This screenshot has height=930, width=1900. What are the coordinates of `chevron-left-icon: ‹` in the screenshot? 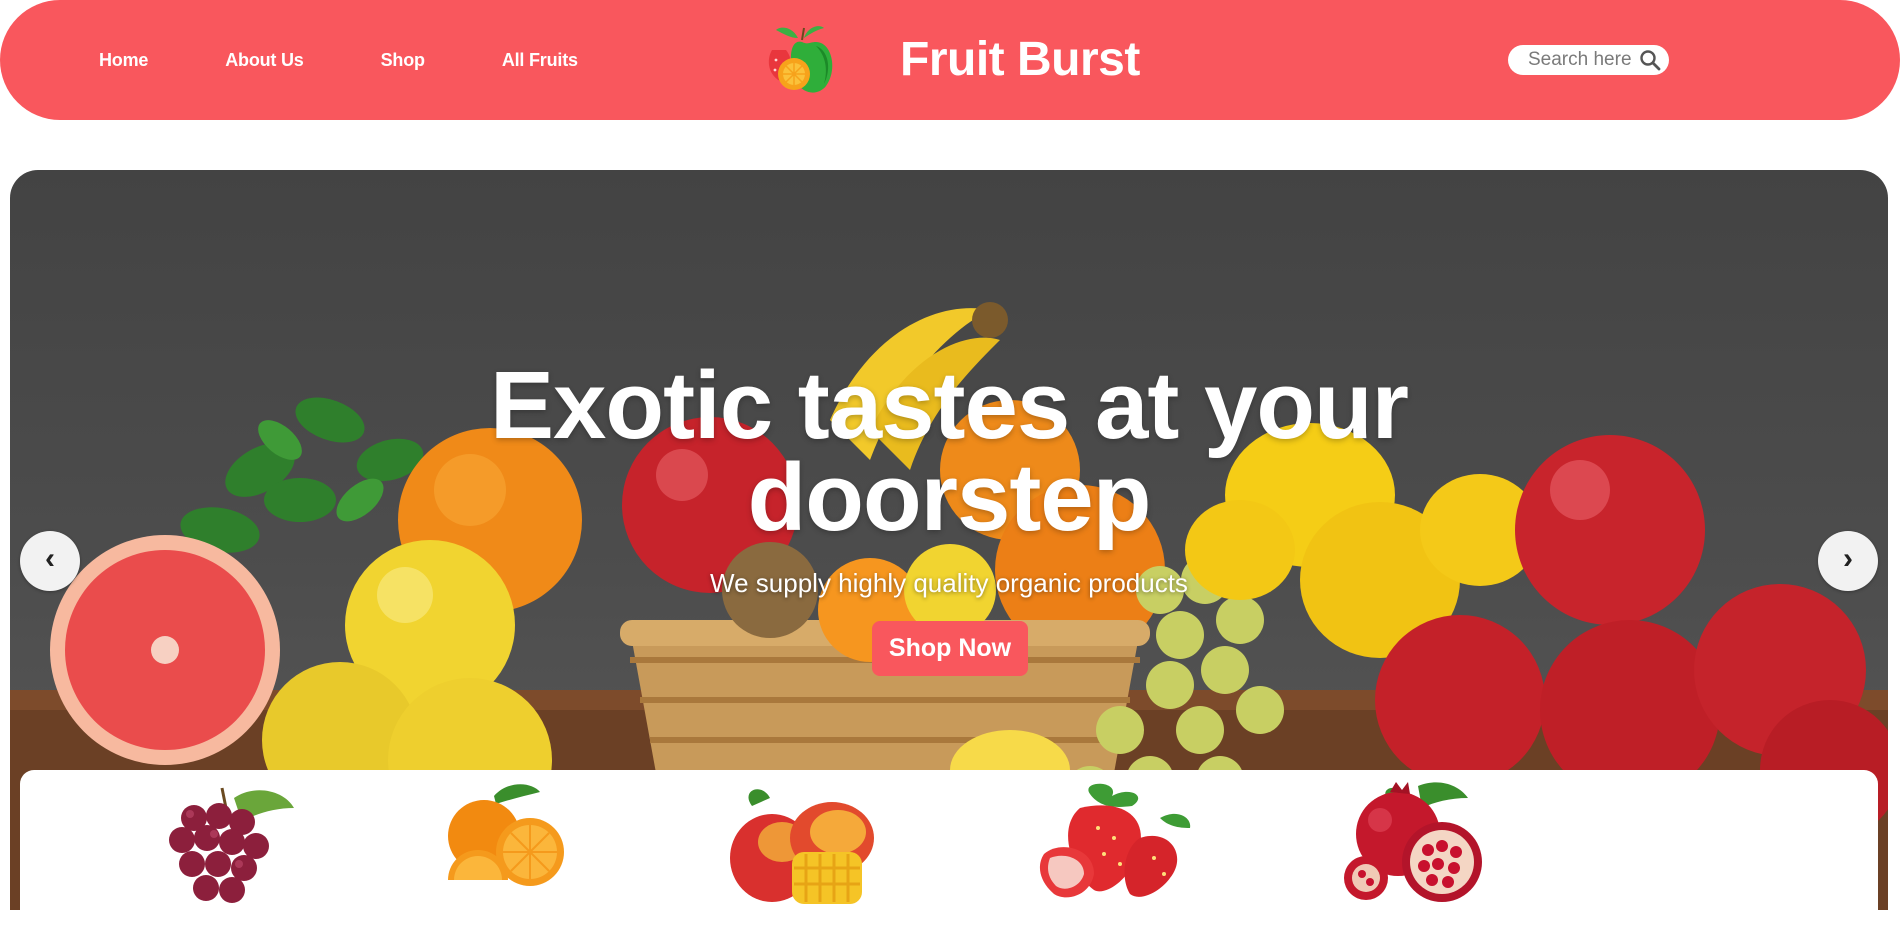 It's located at (50, 558).